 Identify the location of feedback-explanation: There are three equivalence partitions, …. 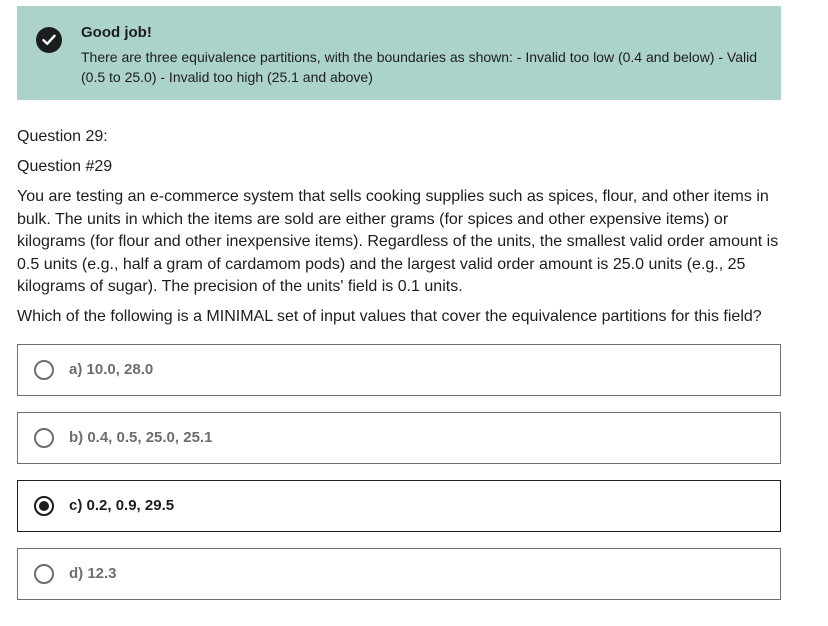
(419, 67).